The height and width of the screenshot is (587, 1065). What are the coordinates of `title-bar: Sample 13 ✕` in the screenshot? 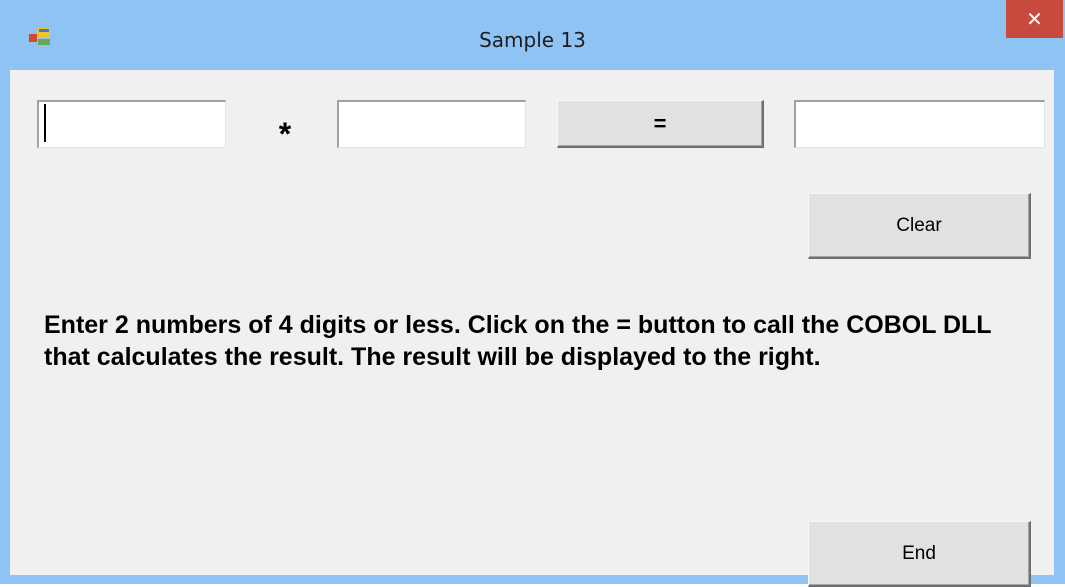 It's located at (532, 35).